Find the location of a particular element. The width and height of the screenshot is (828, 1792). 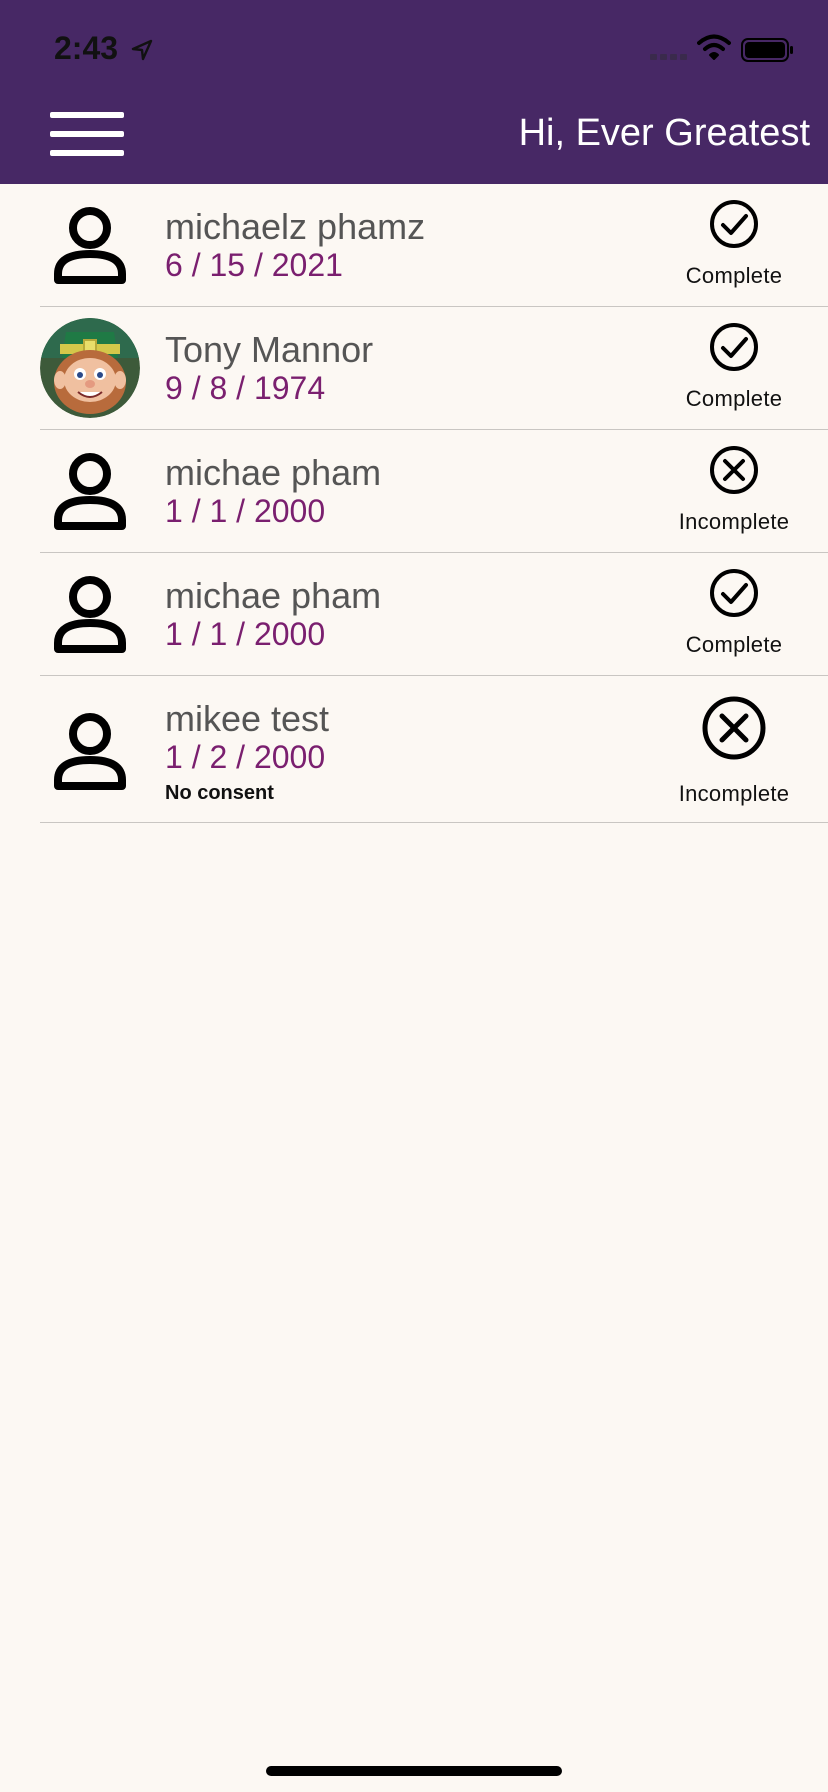

consent-note: No consent is located at coordinates (219, 793).